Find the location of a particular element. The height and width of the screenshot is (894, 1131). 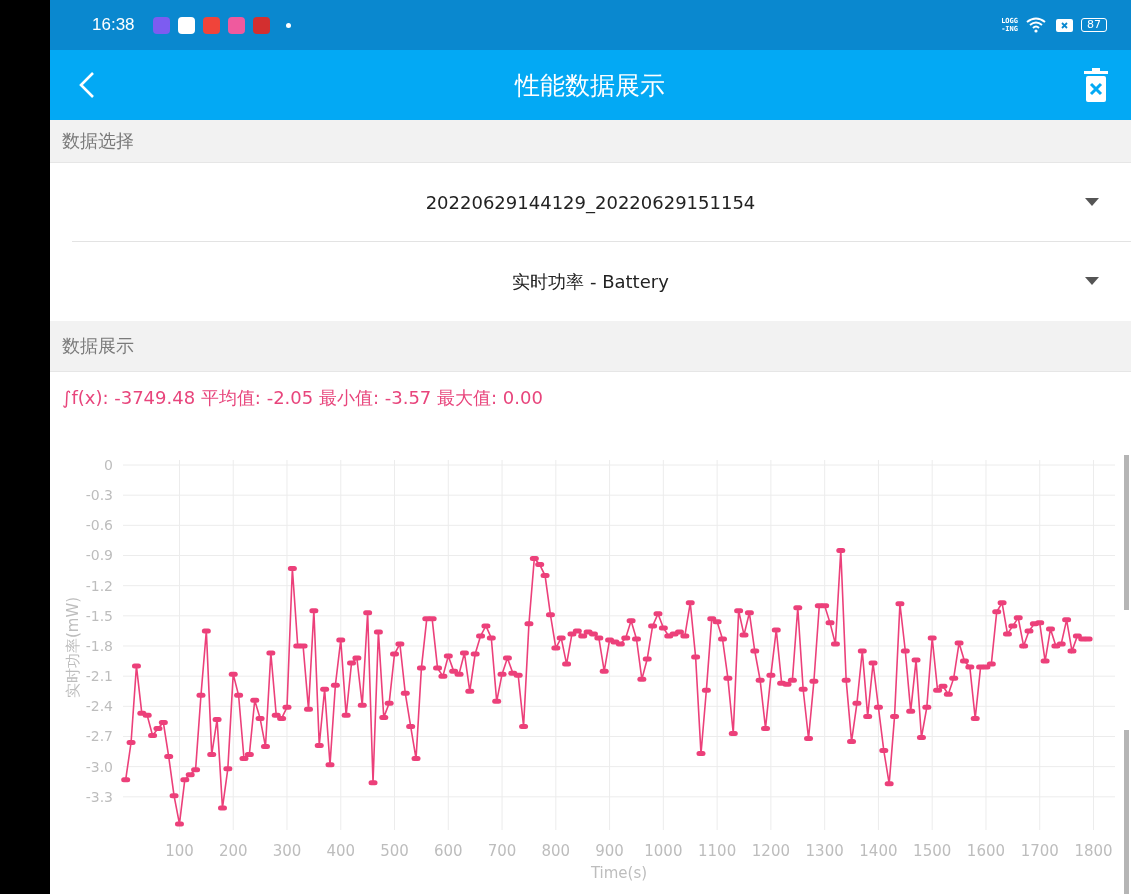

x-tick-label: 1400 is located at coordinates (878, 851).